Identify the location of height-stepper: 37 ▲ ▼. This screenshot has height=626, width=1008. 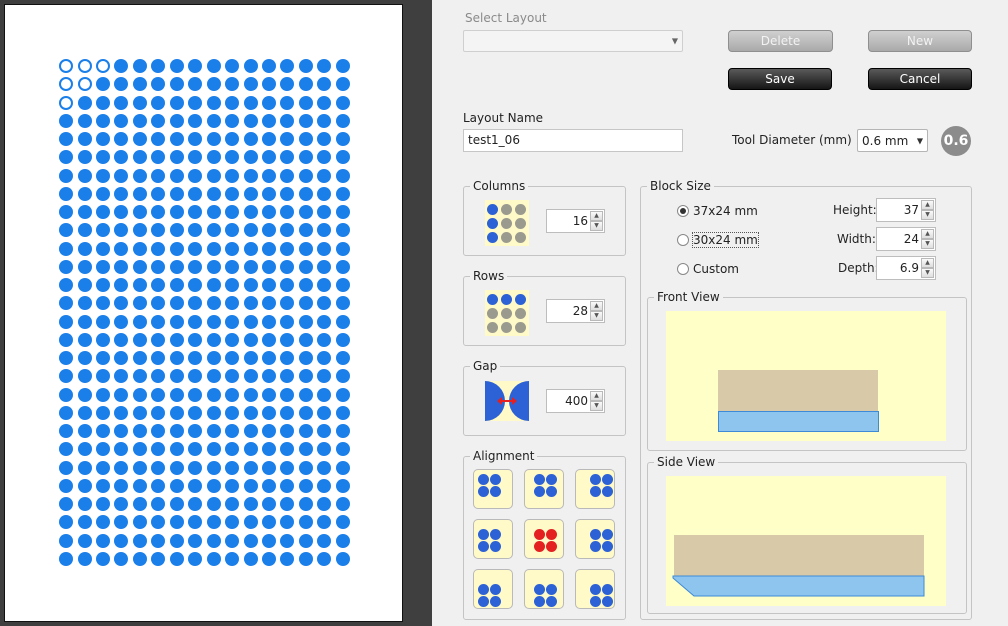
(906, 210).